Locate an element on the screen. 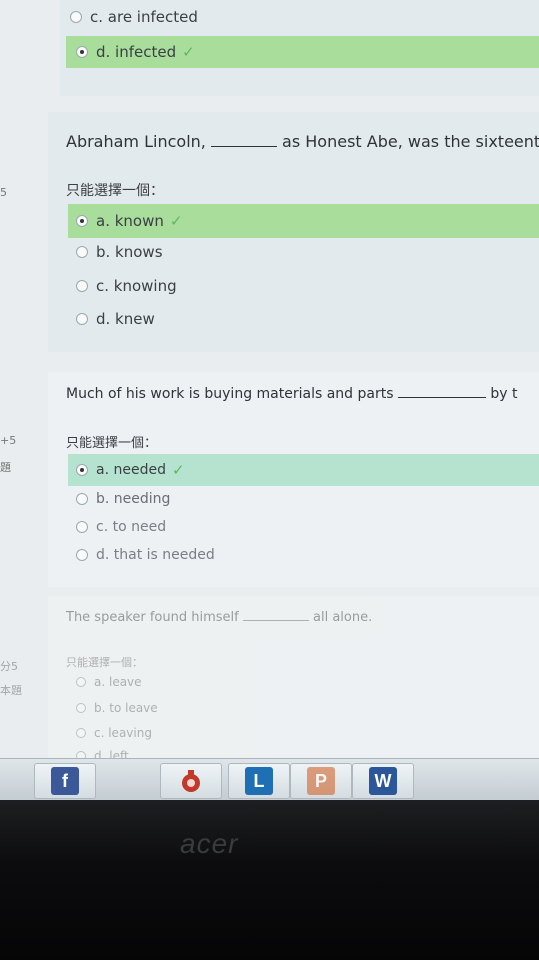 This screenshot has height=960, width=539. option-label: c. are infected is located at coordinates (144, 17).